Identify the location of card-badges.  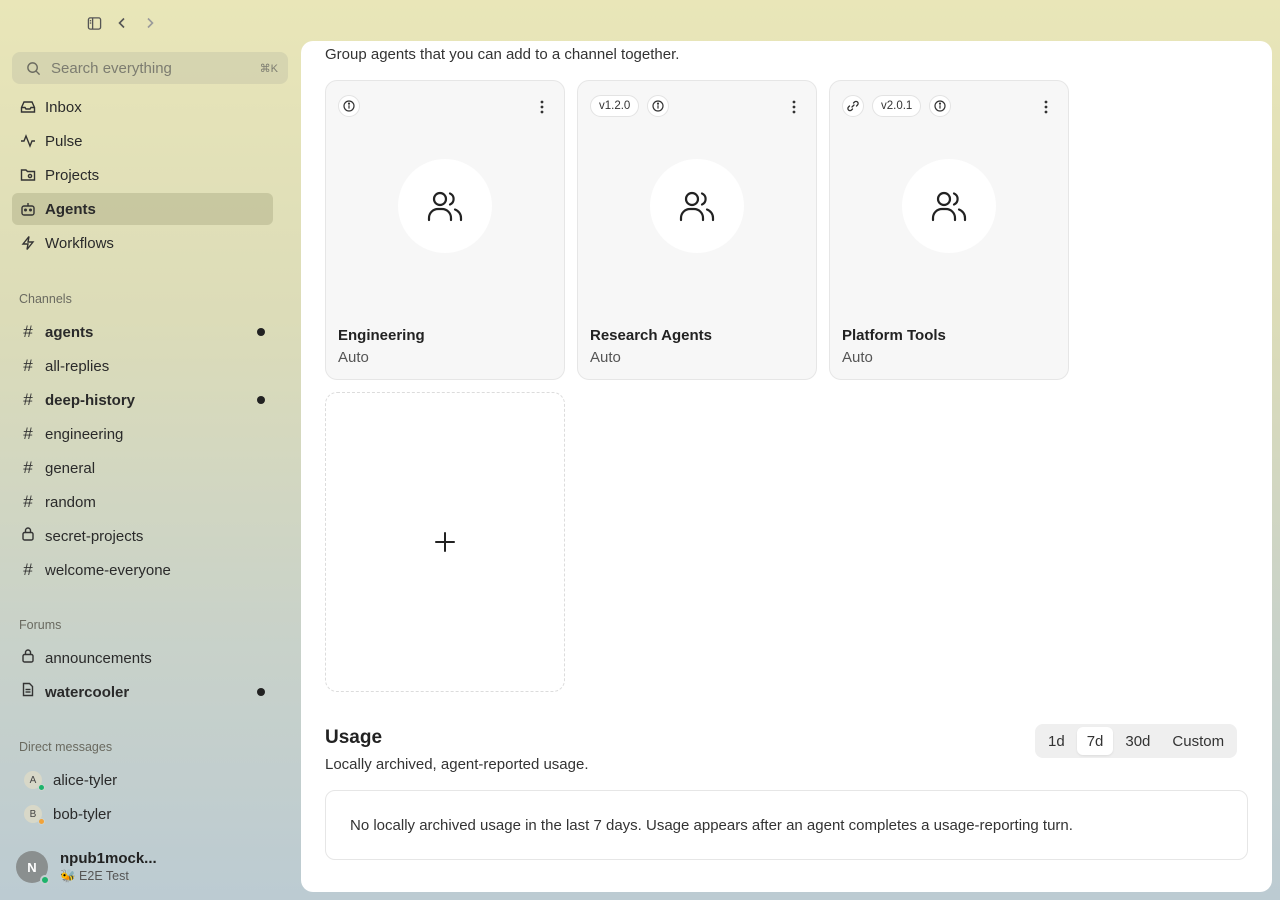
(349, 106).